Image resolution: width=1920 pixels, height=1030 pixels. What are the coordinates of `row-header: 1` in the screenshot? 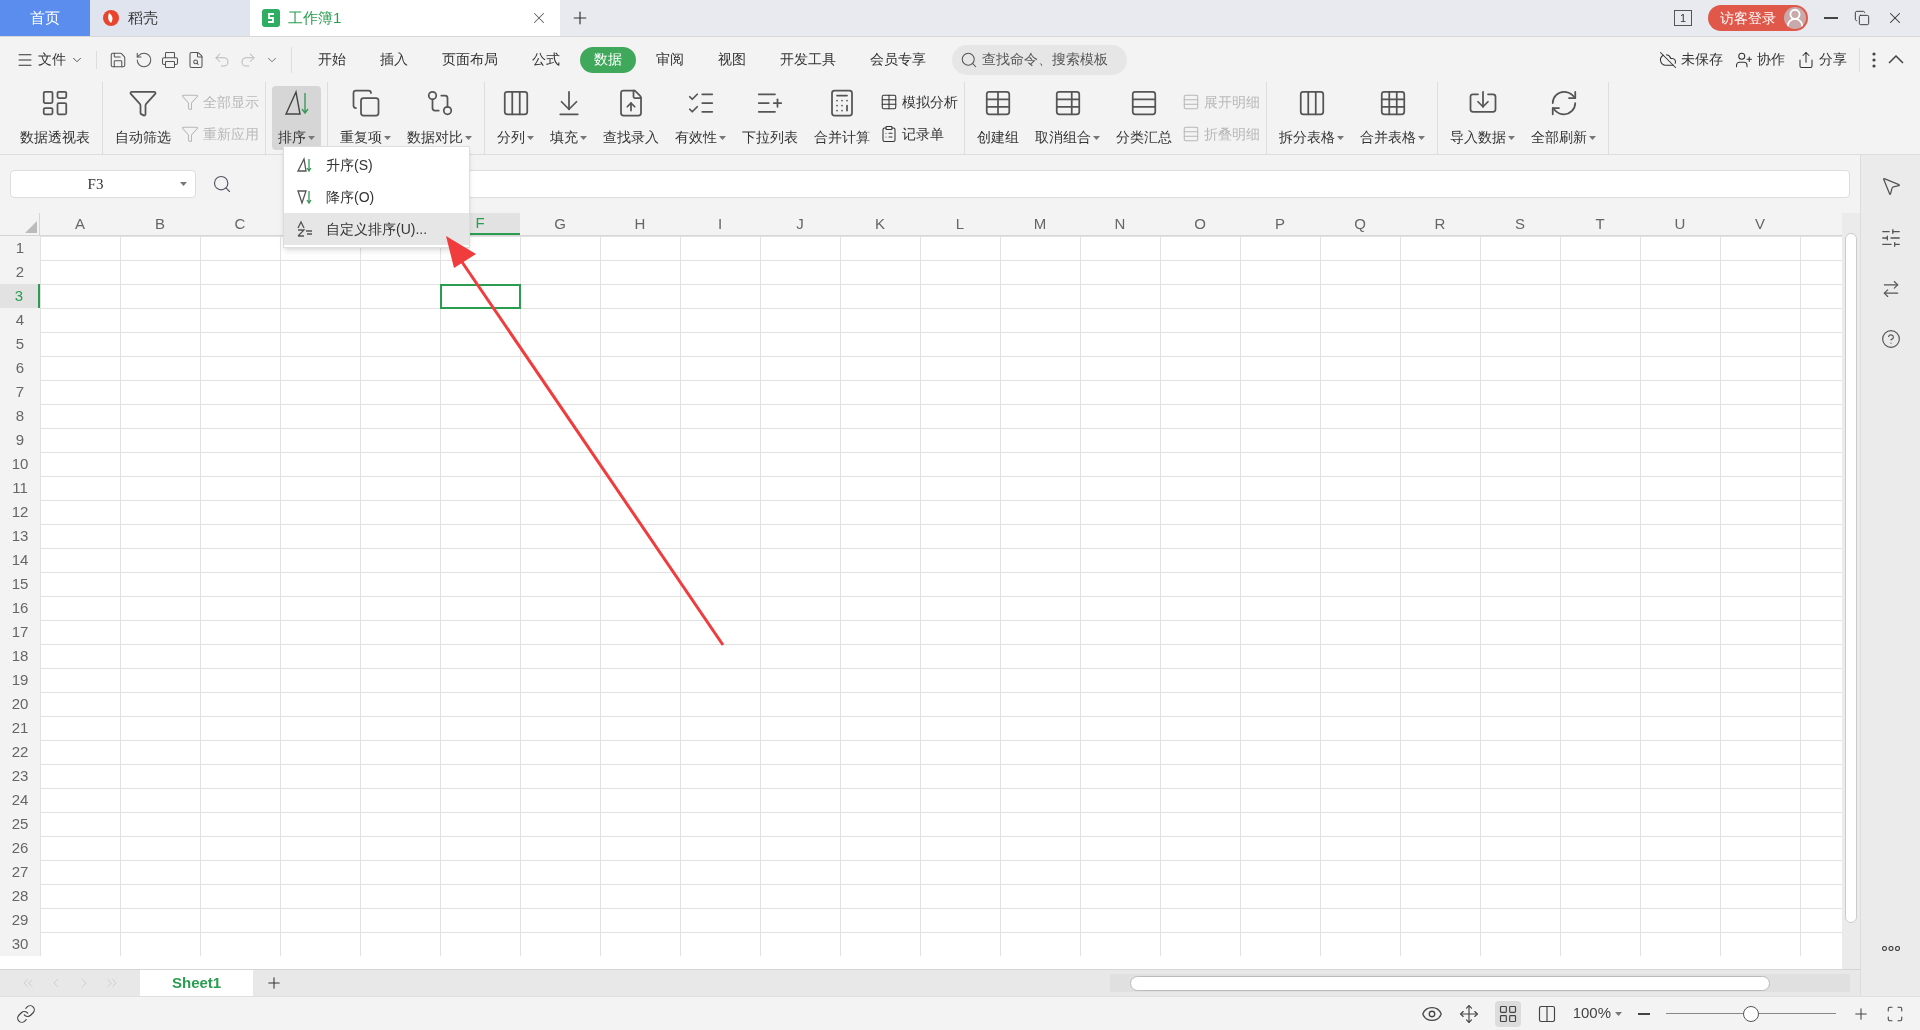 It's located at (20, 248).